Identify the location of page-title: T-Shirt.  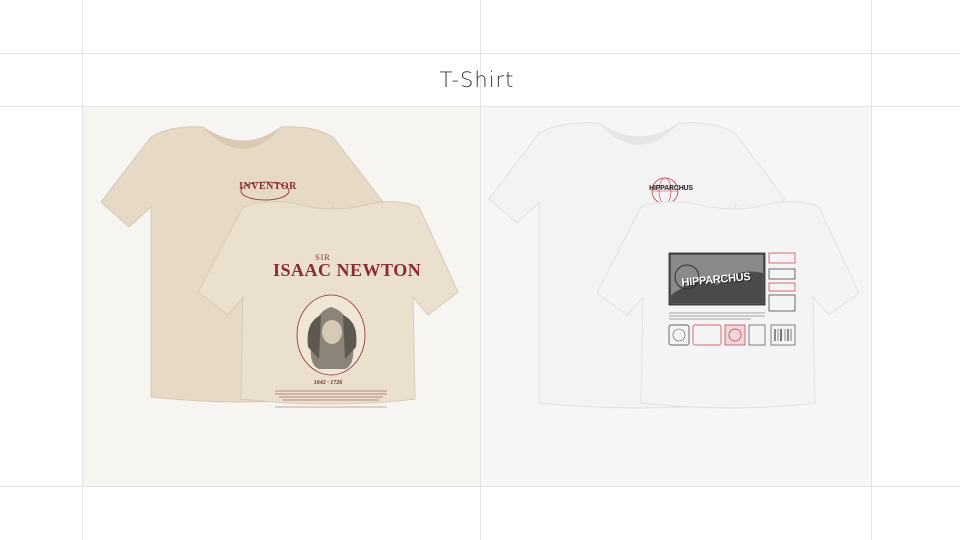
(477, 80).